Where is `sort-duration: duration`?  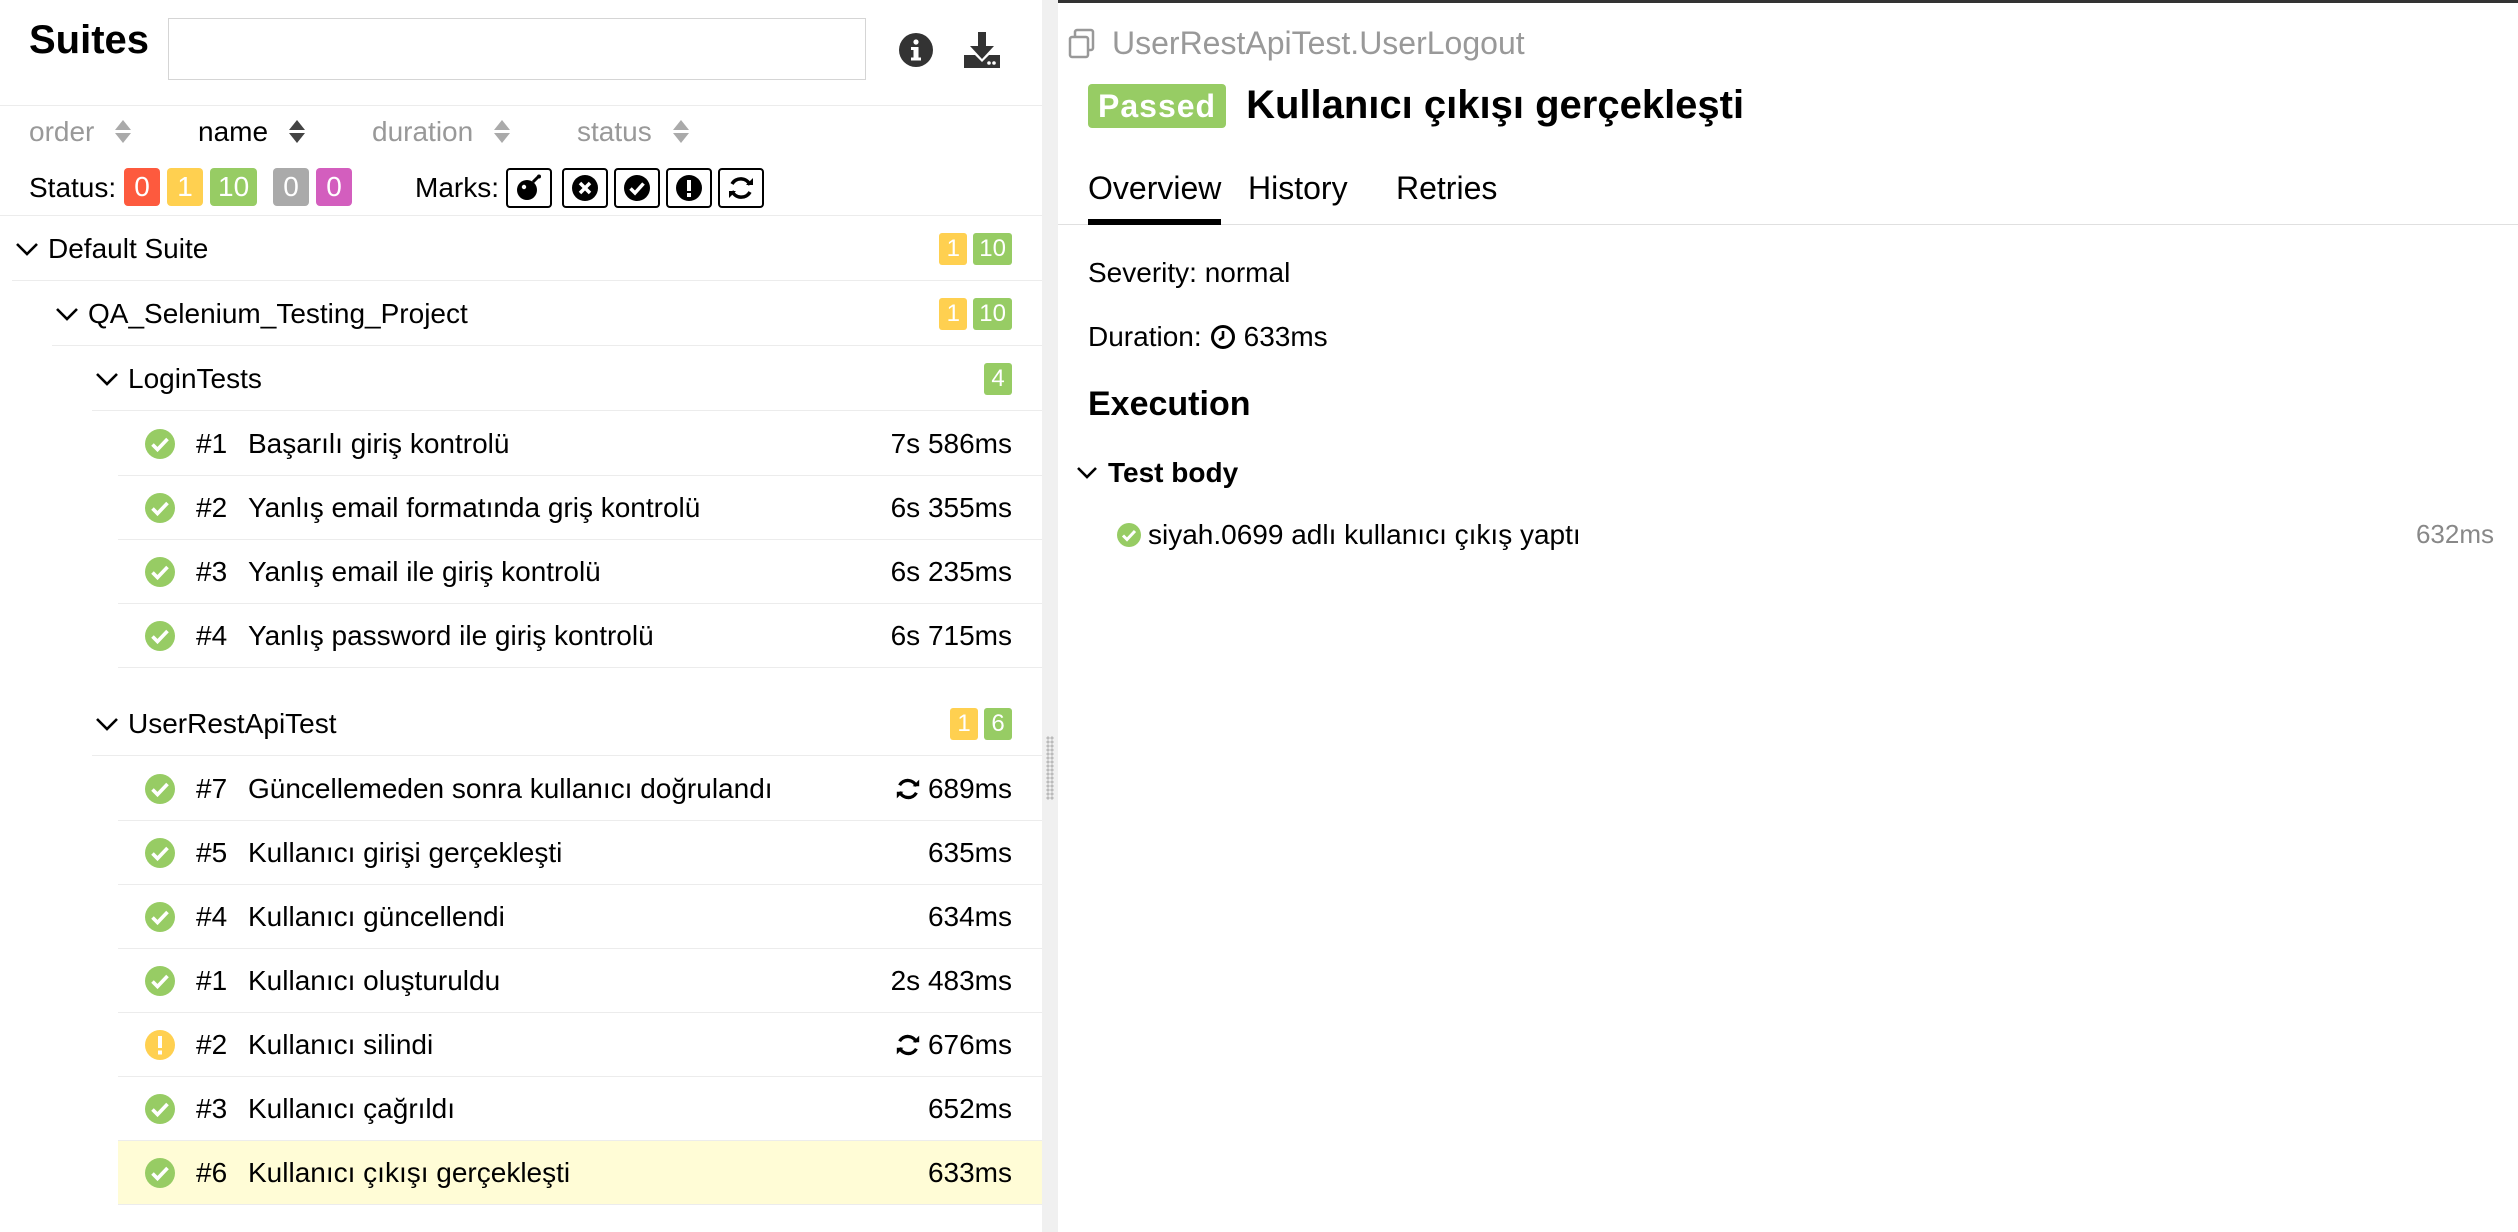
sort-duration: duration is located at coordinates (441, 132).